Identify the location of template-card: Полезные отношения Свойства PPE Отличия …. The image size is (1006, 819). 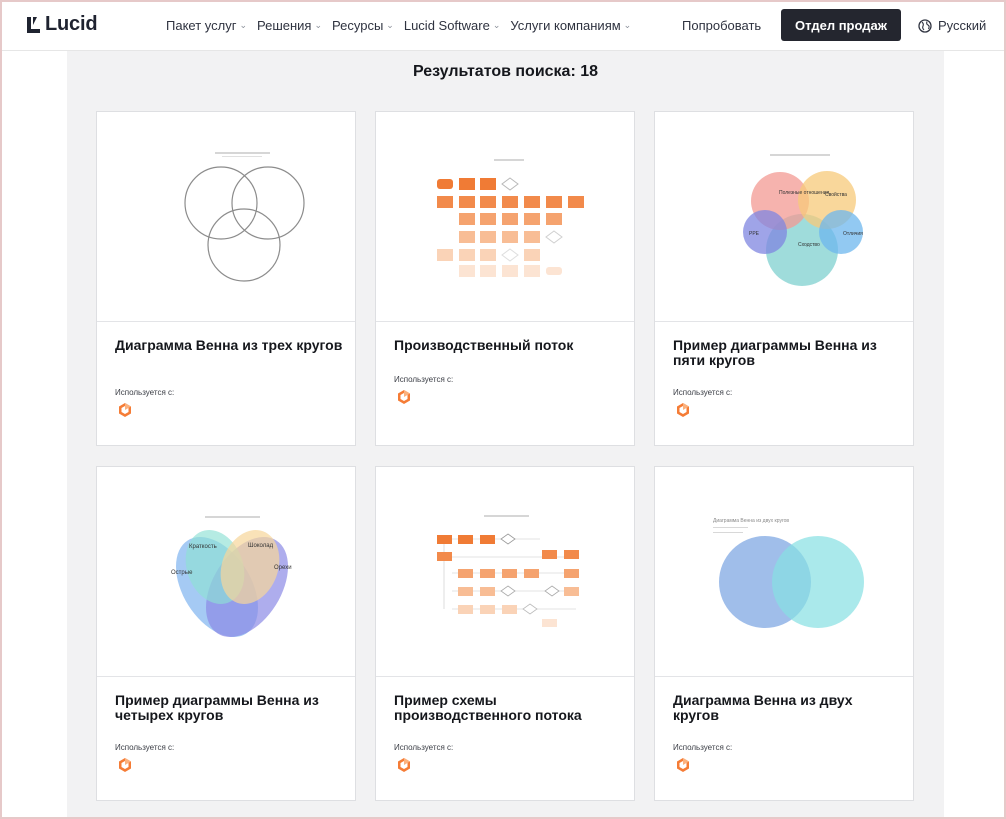
(784, 278).